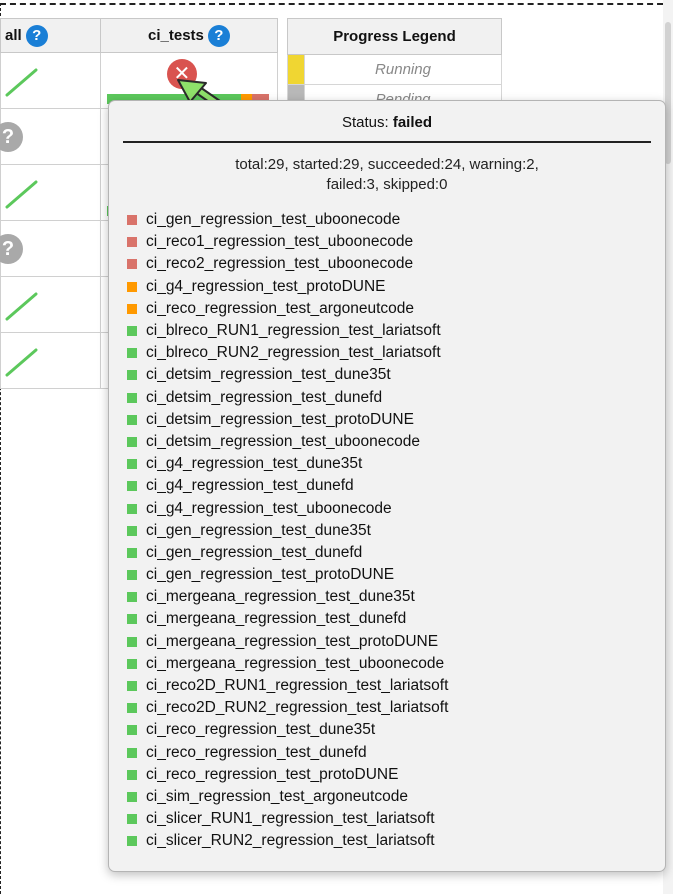 This screenshot has width=673, height=894. What do you see at coordinates (396, 486) in the screenshot?
I see `test-list-item: ci_g4_regression_test_dunefd` at bounding box center [396, 486].